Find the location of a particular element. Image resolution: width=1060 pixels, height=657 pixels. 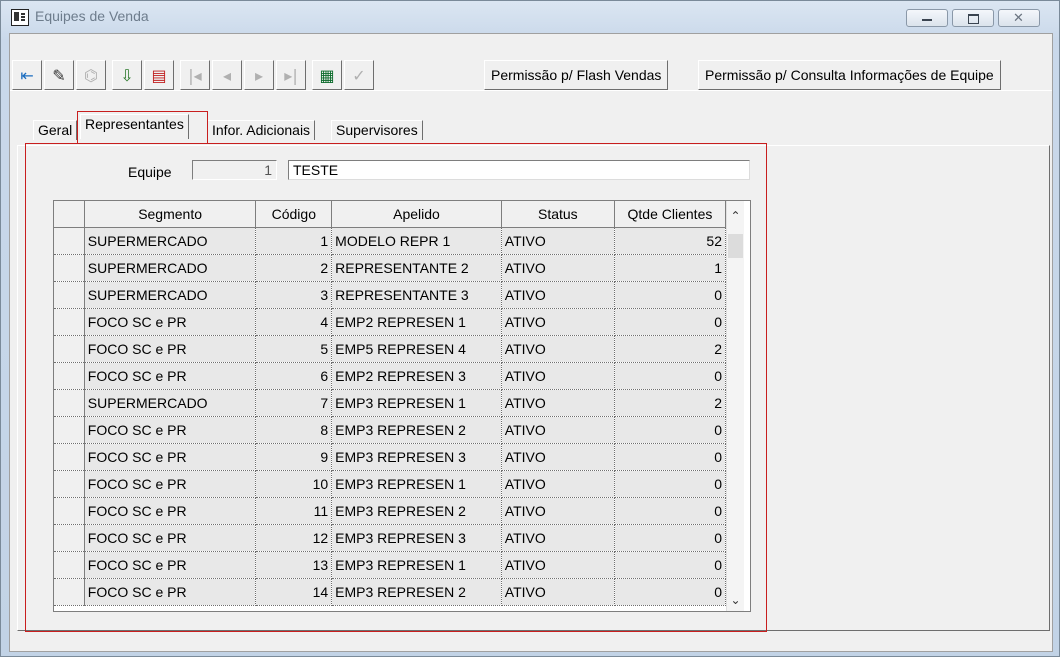

header-apelido: Apelido is located at coordinates (416, 214).